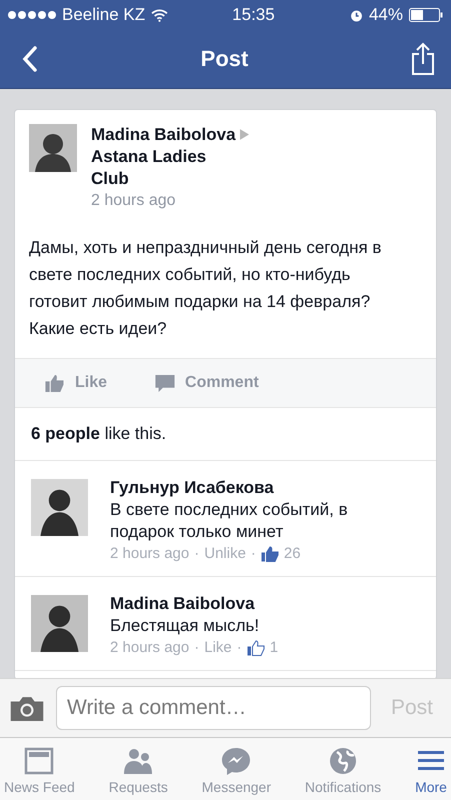 This screenshot has width=451, height=800. What do you see at coordinates (343, 761) in the screenshot?
I see `globe-icon` at bounding box center [343, 761].